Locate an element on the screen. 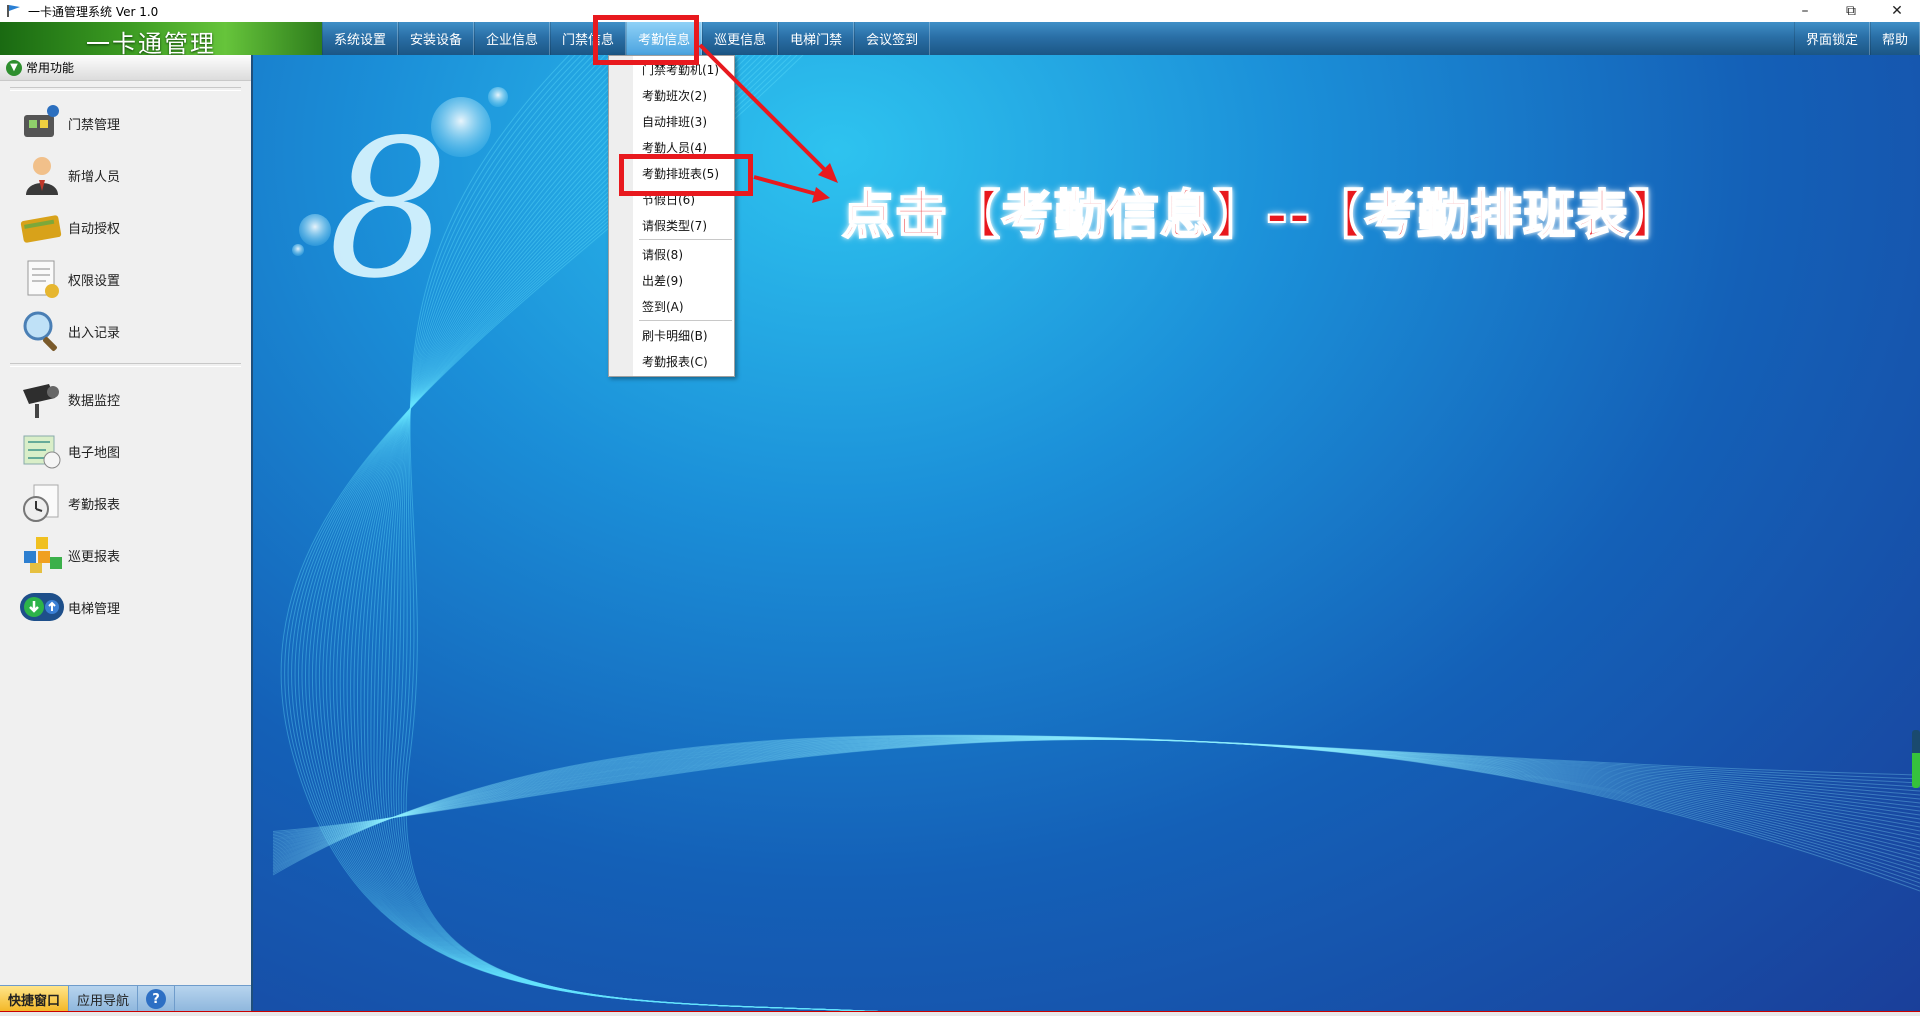 Image resolution: width=1920 pixels, height=1016 pixels. window-title-bar: 一卡通管理系统 Ver 1.0 – ⧉ ✕ is located at coordinates (960, 11).